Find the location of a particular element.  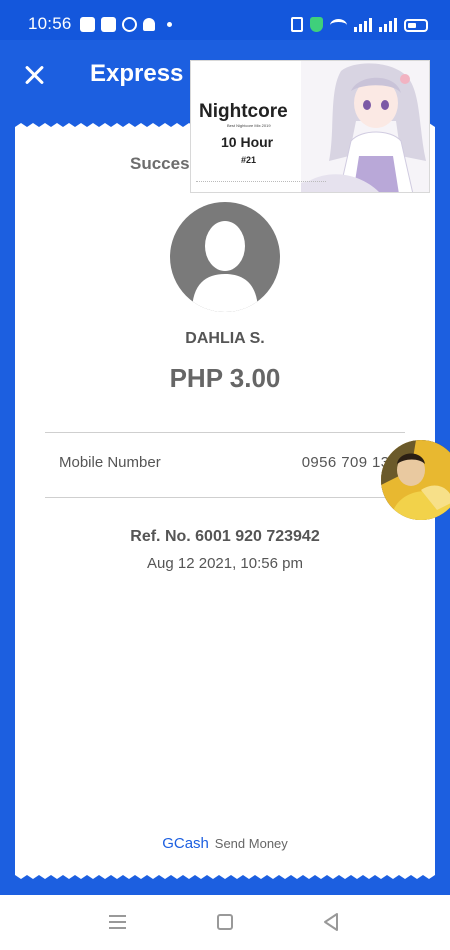

recipient-name: DAHLIA S. is located at coordinates (225, 338).